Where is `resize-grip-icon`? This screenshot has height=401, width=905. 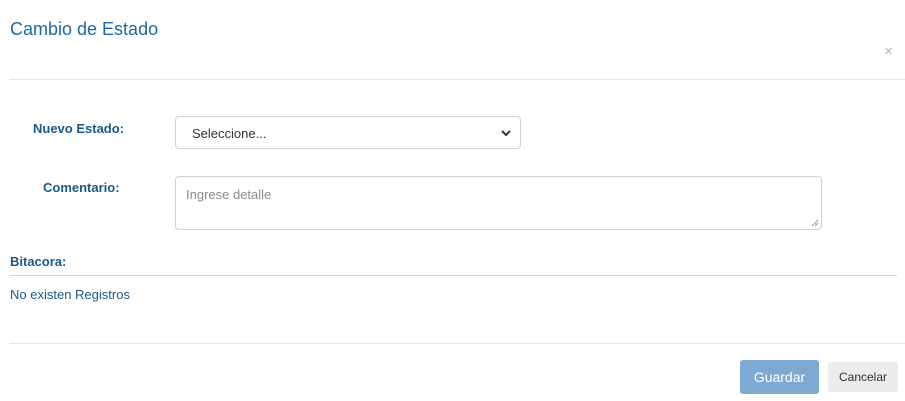
resize-grip-icon is located at coordinates (815, 223).